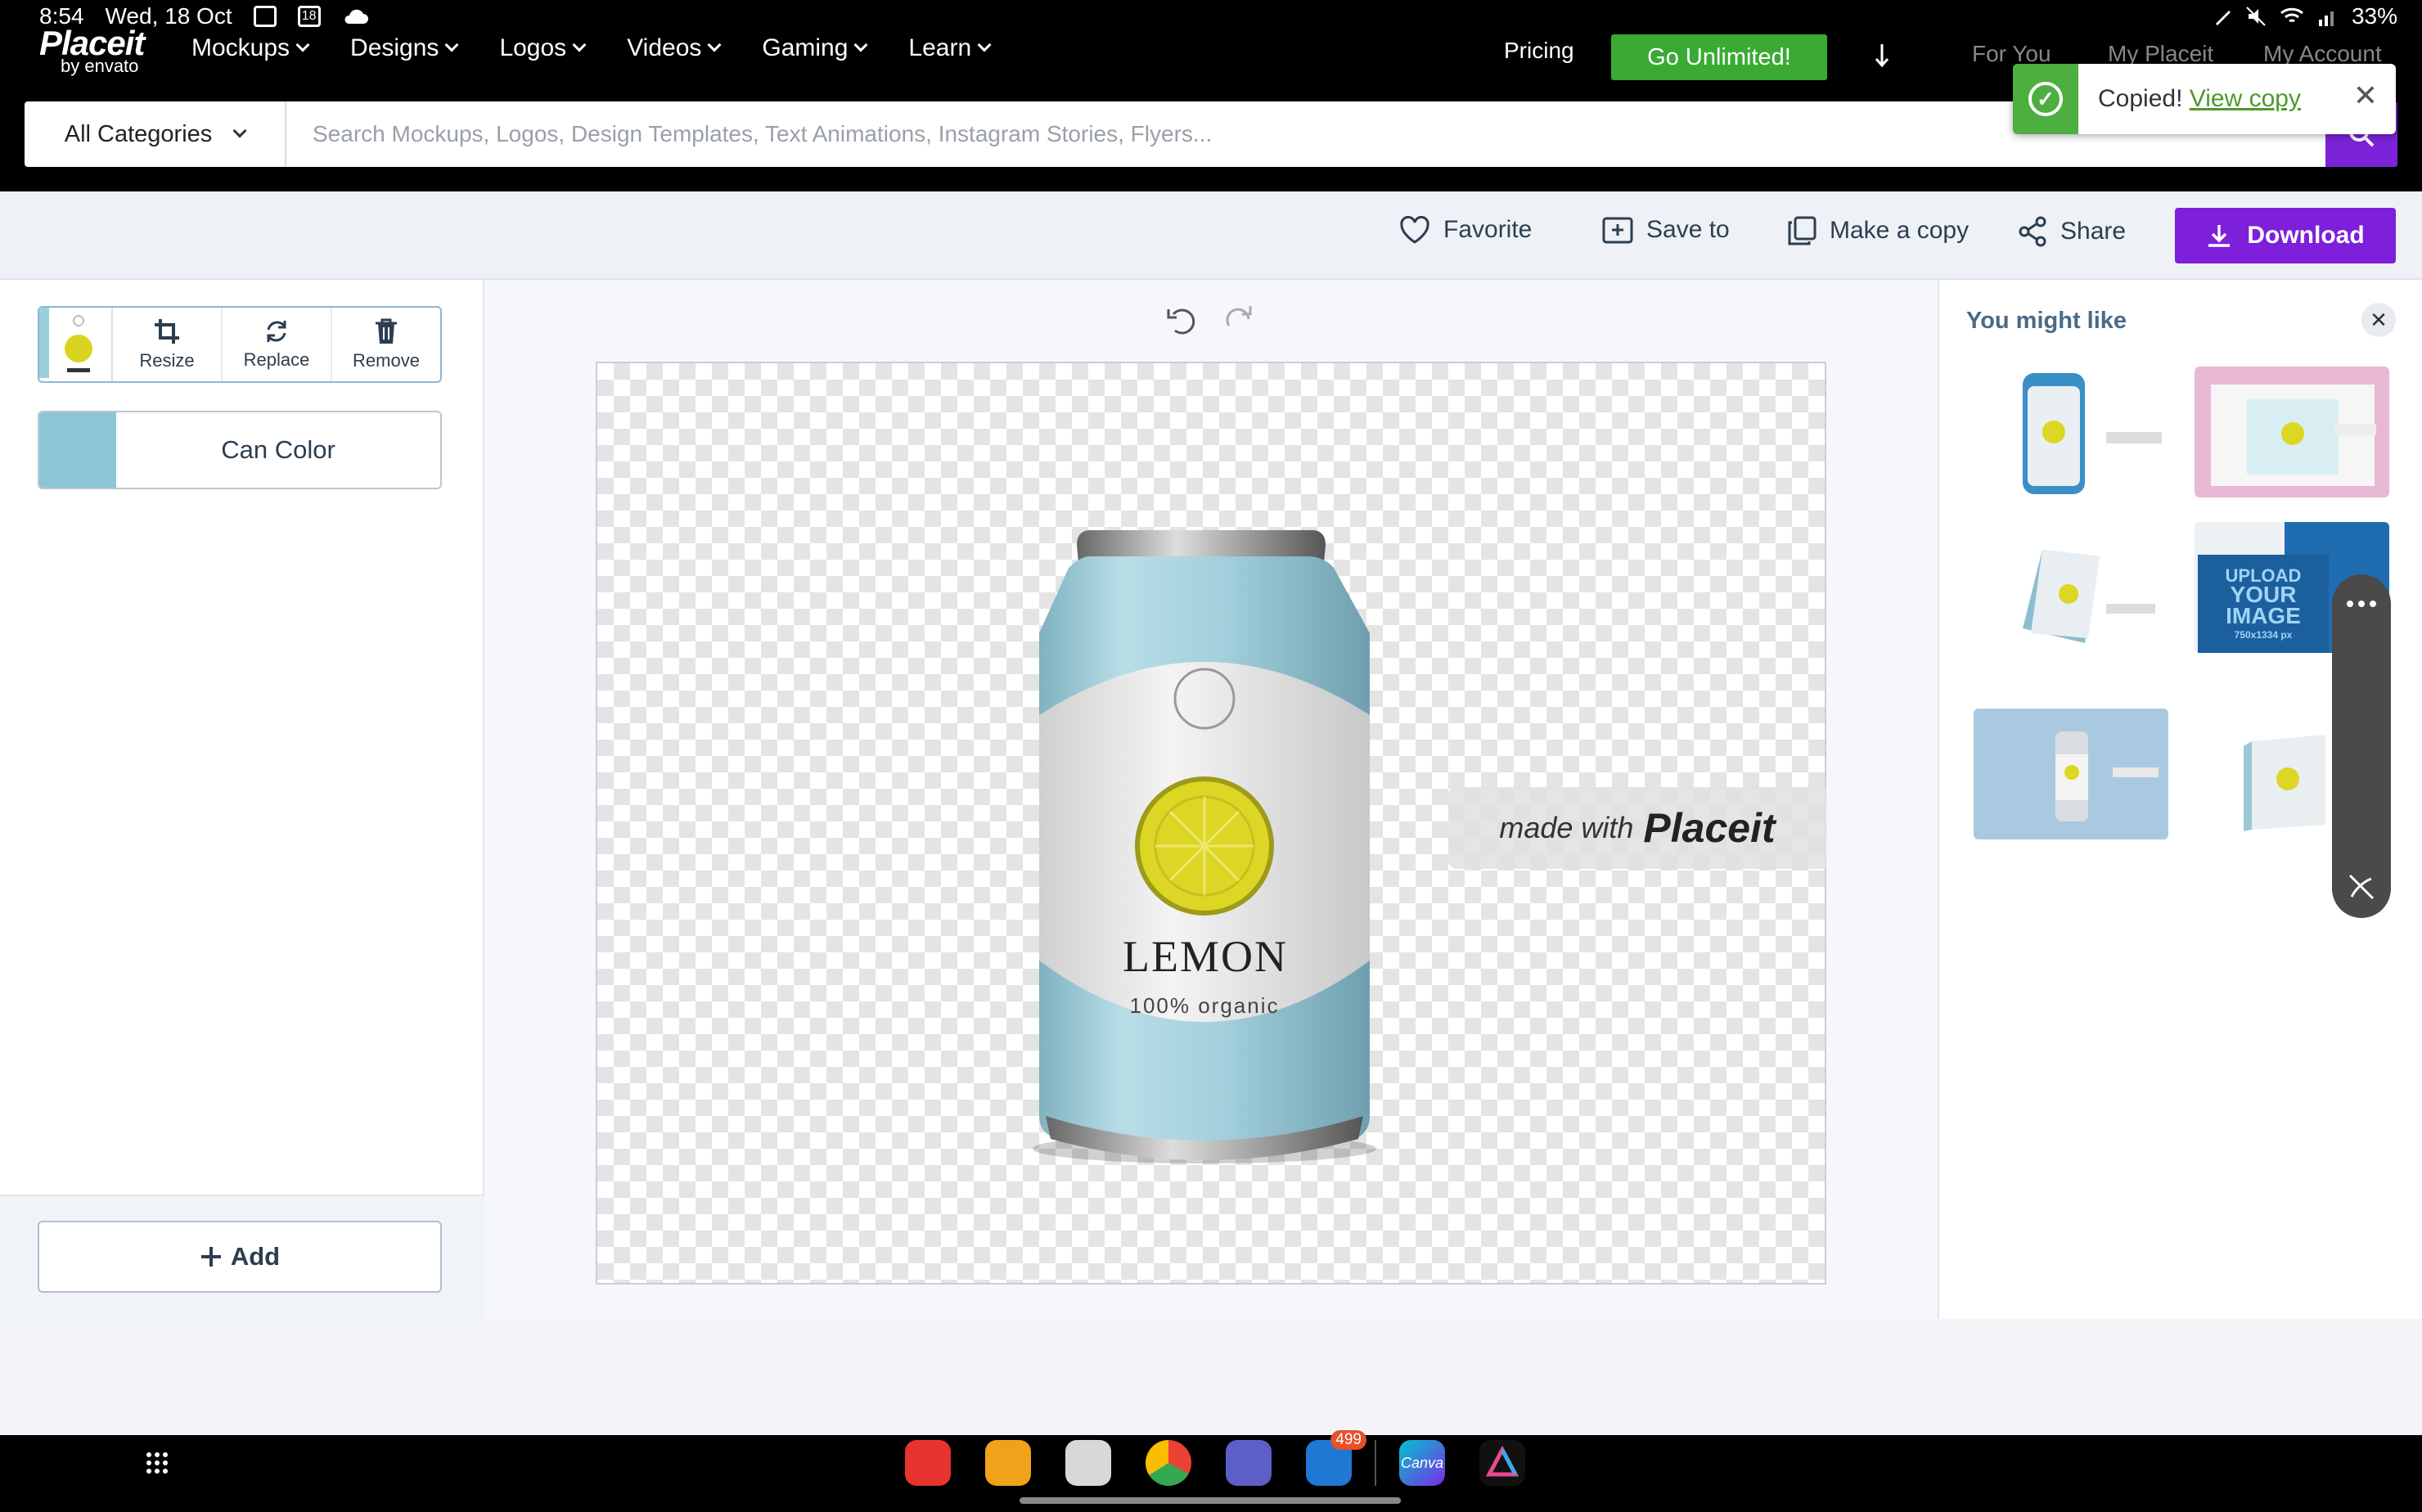 This screenshot has width=2422, height=1512. Describe the element at coordinates (2292, 432) in the screenshot. I see `suggestion-laptop` at that location.